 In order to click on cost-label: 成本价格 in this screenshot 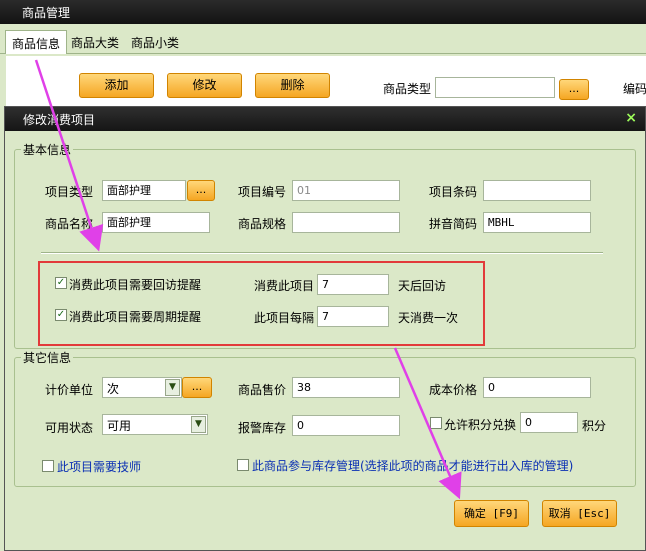, I will do `click(453, 390)`.